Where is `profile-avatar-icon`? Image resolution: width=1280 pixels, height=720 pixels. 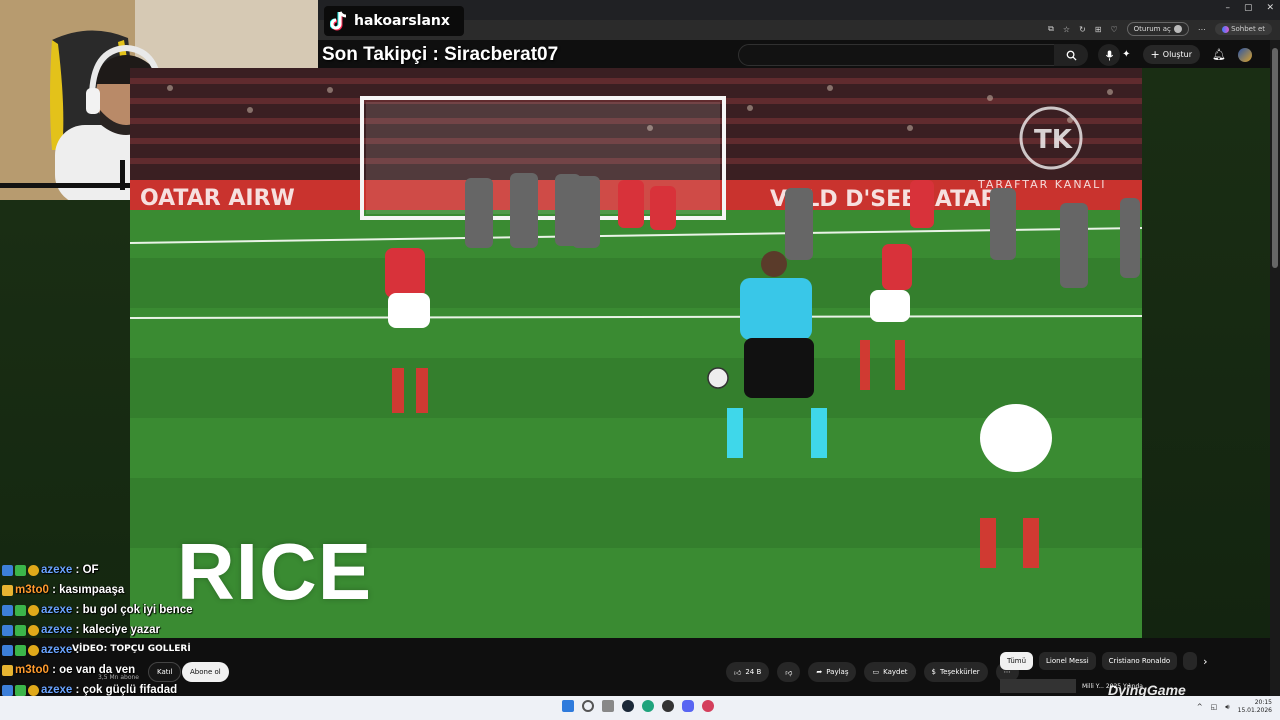 profile-avatar-icon is located at coordinates (1177, 29).